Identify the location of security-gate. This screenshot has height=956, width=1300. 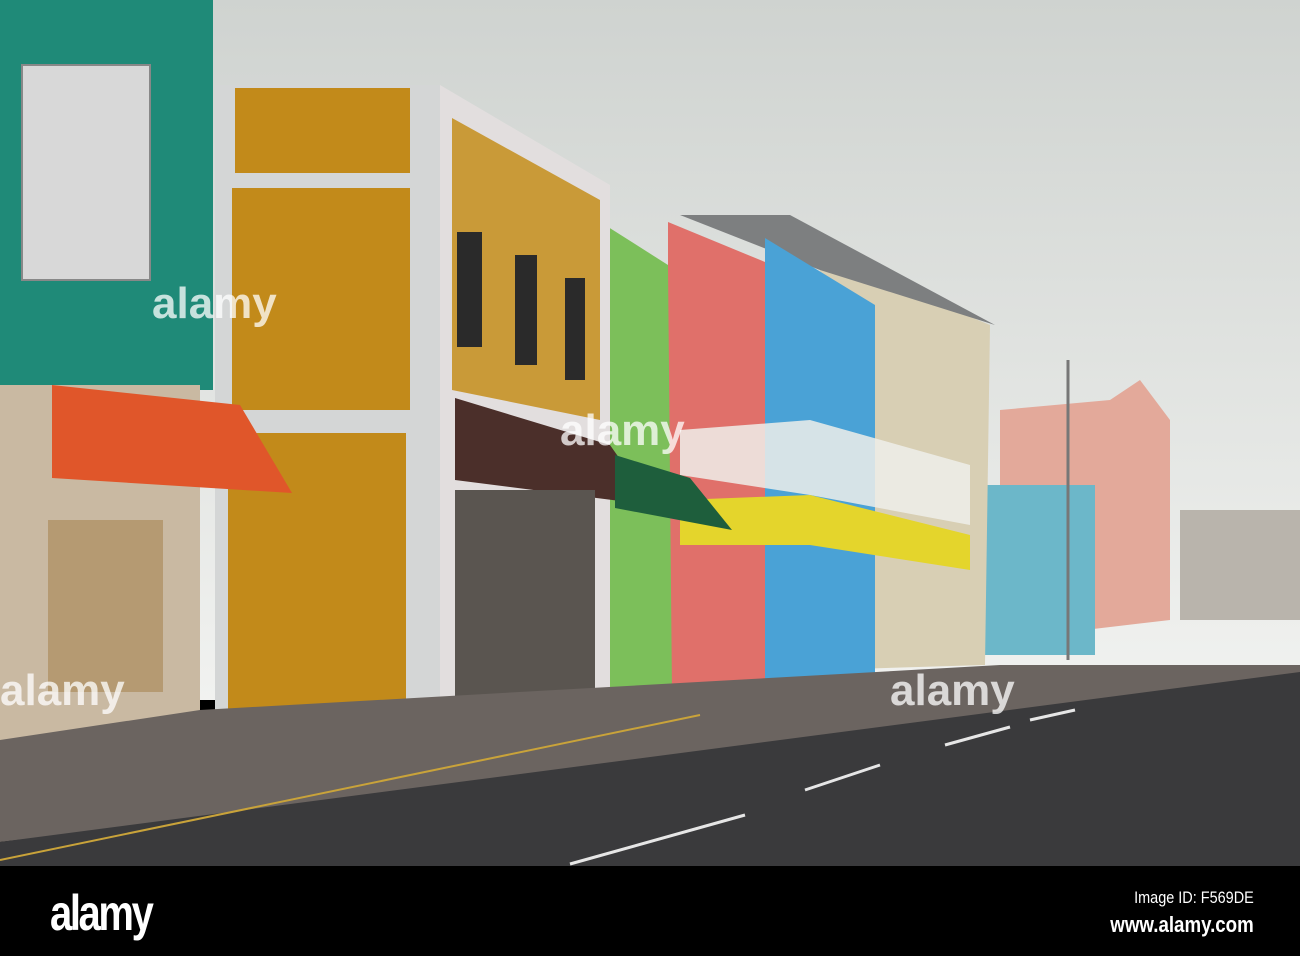
(525, 597).